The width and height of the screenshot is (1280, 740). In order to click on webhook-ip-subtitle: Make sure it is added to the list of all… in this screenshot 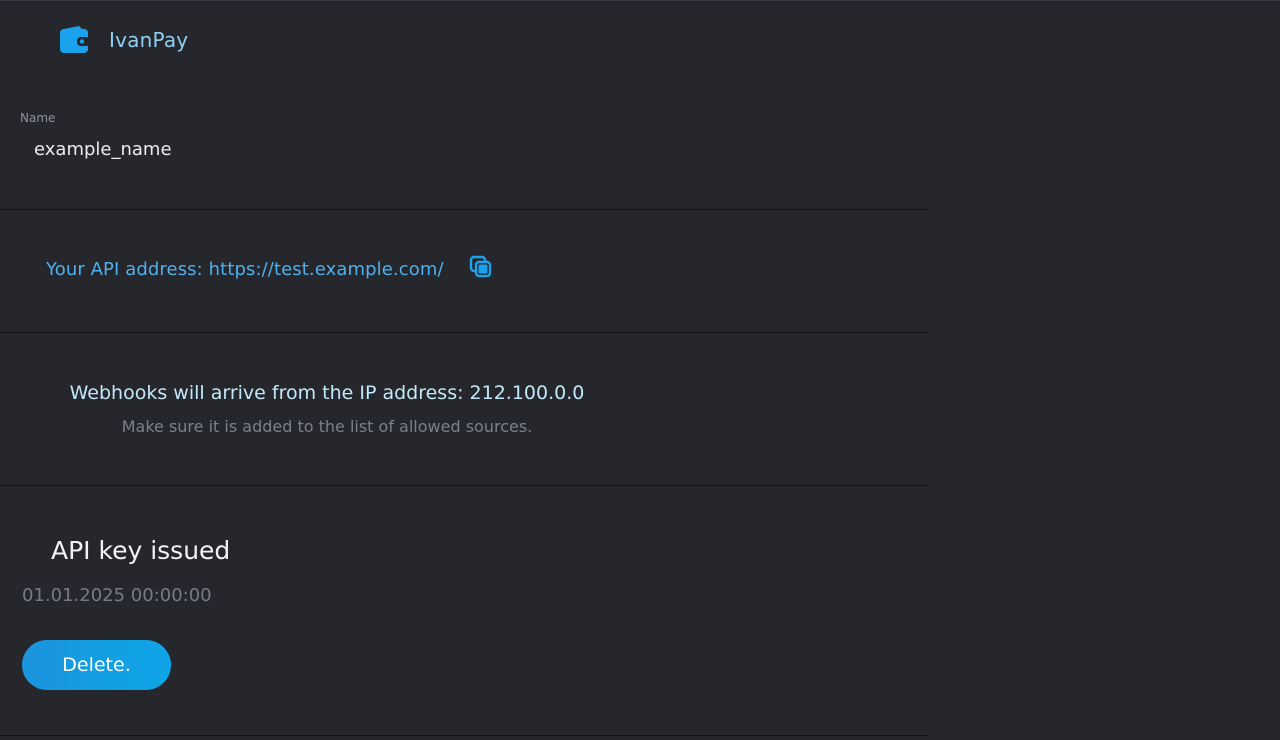, I will do `click(327, 426)`.